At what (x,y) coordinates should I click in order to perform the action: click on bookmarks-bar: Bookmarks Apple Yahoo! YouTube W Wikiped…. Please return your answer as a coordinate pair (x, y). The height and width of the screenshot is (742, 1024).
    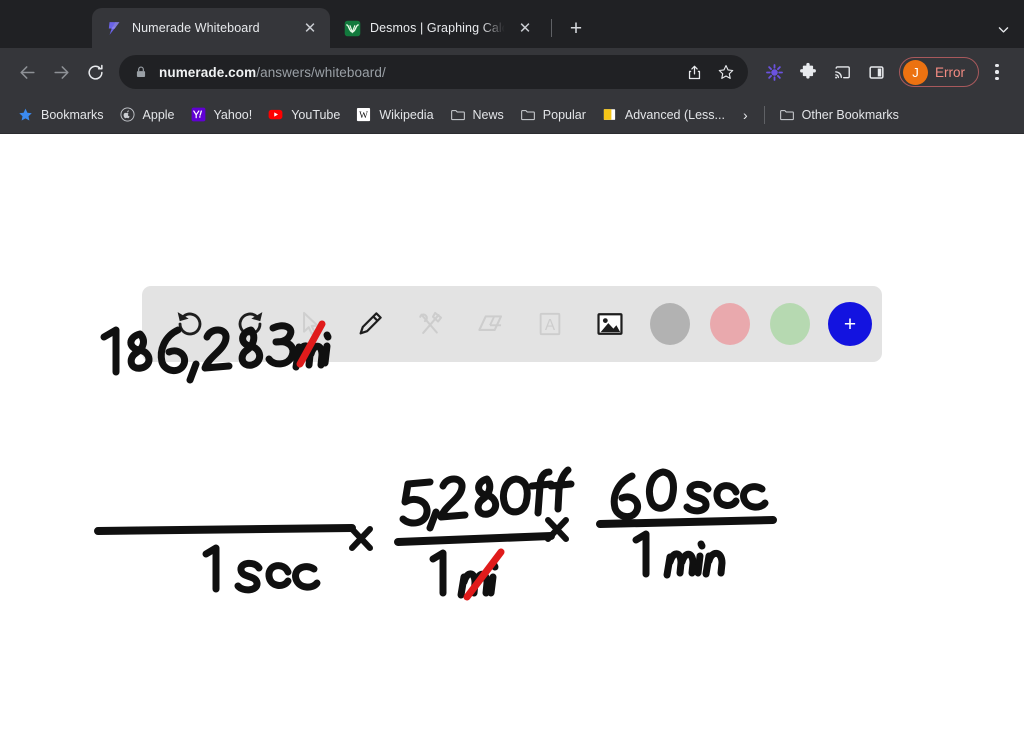
    Looking at the image, I should click on (512, 115).